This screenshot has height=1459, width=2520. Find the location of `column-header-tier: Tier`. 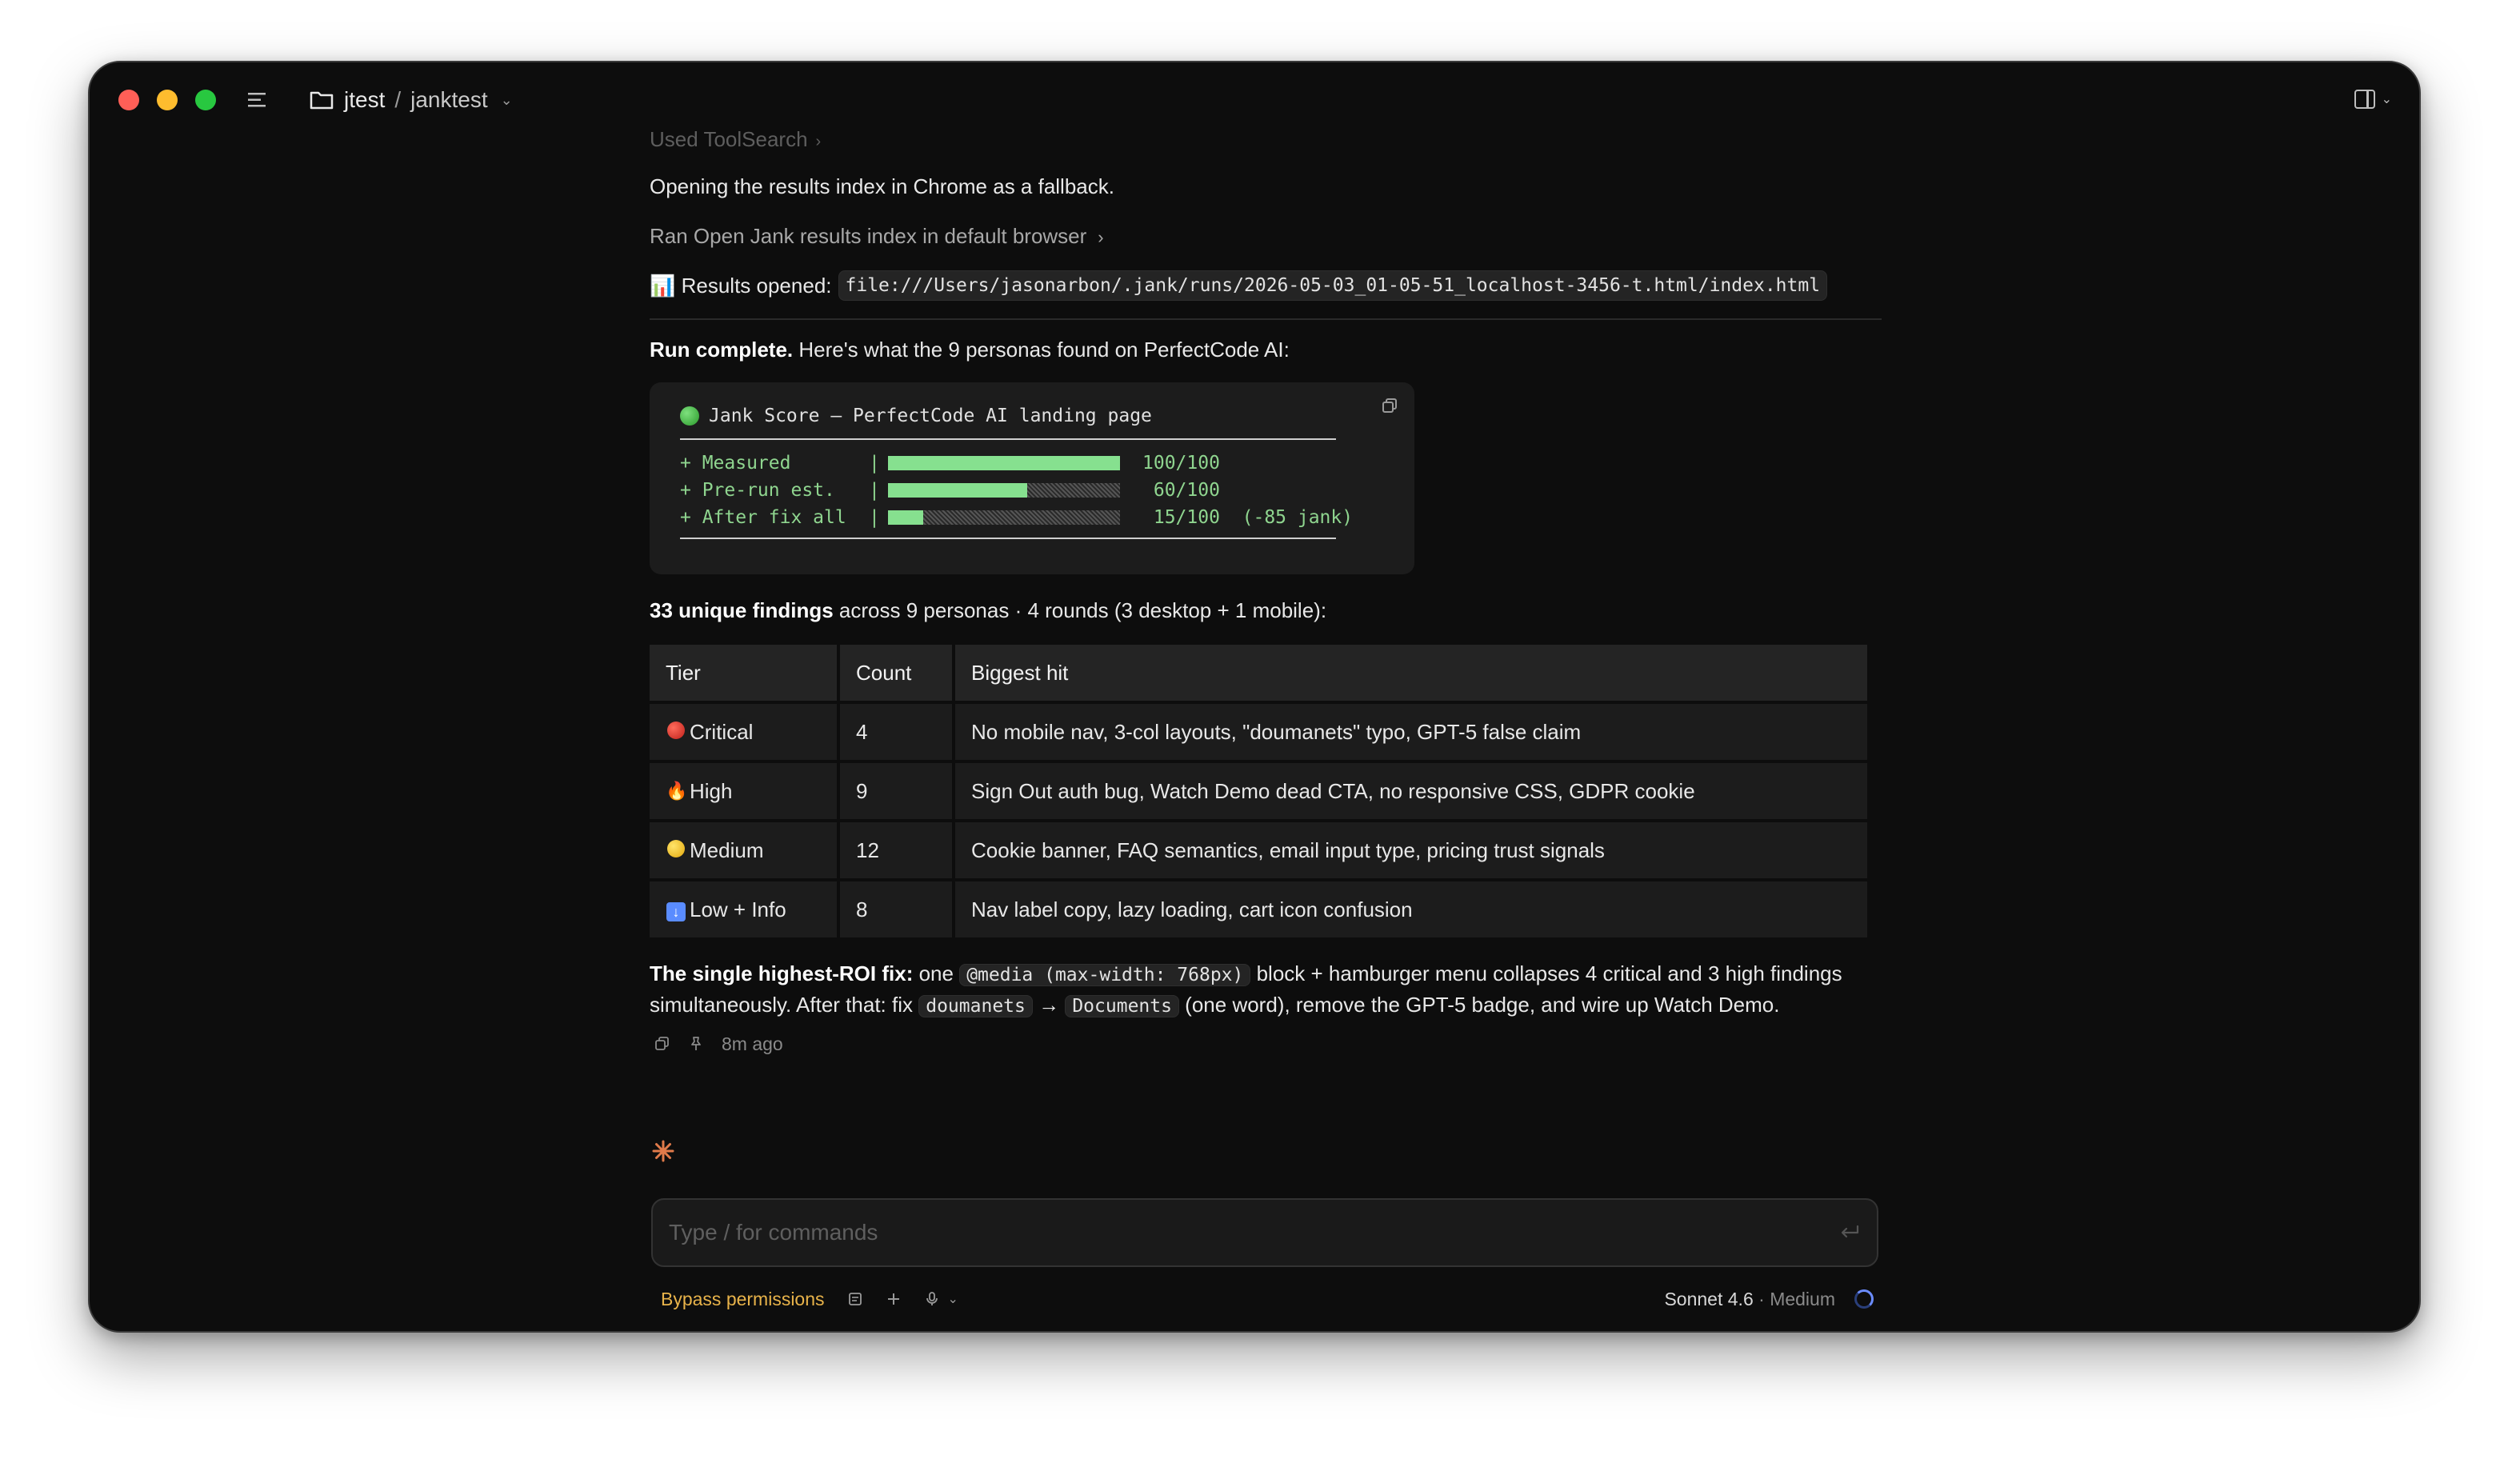

column-header-tier: Tier is located at coordinates (743, 673).